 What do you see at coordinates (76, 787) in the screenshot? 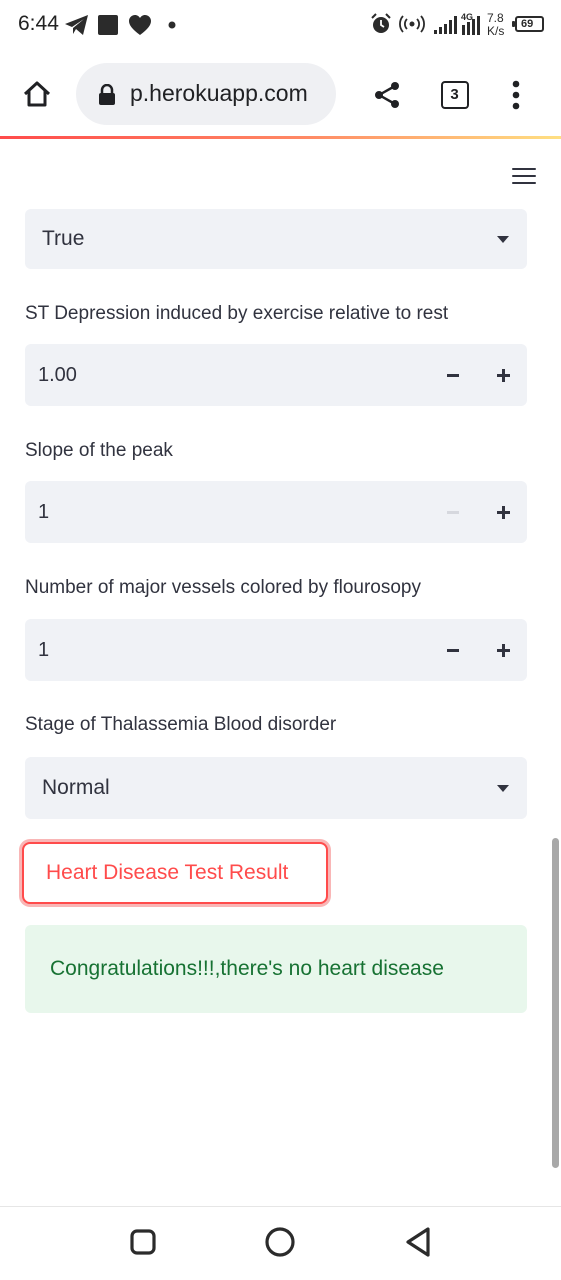
I see `thal-select-value: Normal` at bounding box center [76, 787].